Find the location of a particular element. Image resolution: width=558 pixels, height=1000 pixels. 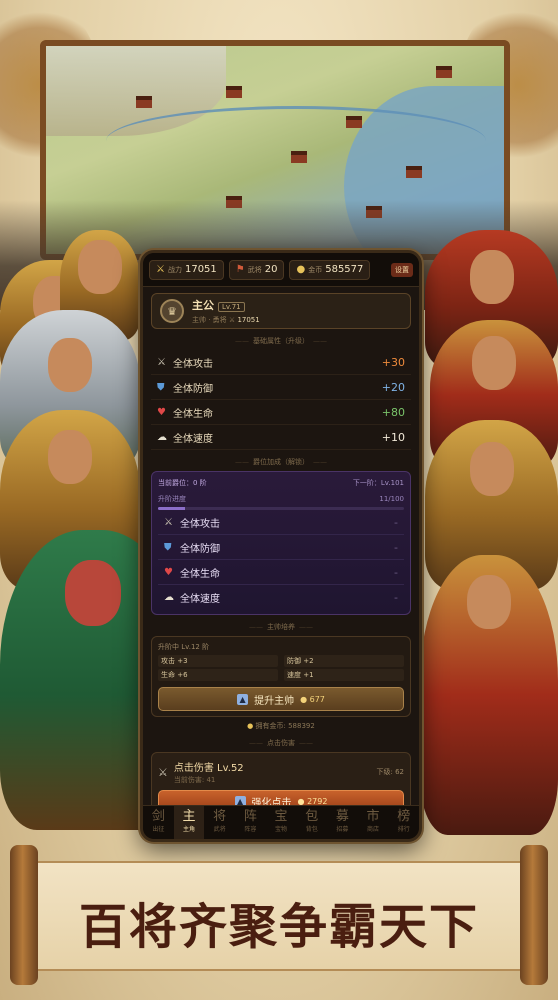

general-section-title: 主帅培养 is located at coordinates (281, 627).